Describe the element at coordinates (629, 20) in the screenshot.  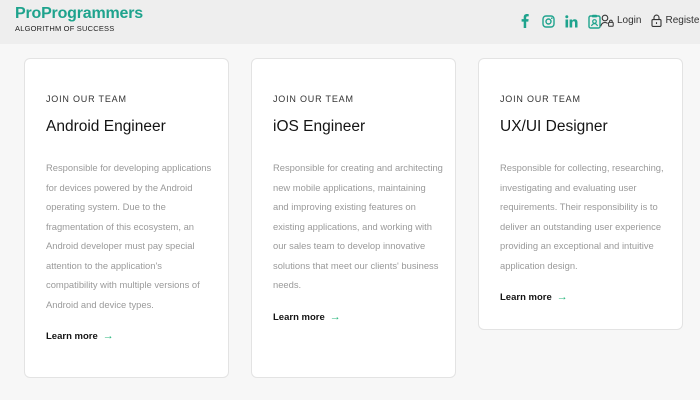
I see `login-label: Login` at that location.